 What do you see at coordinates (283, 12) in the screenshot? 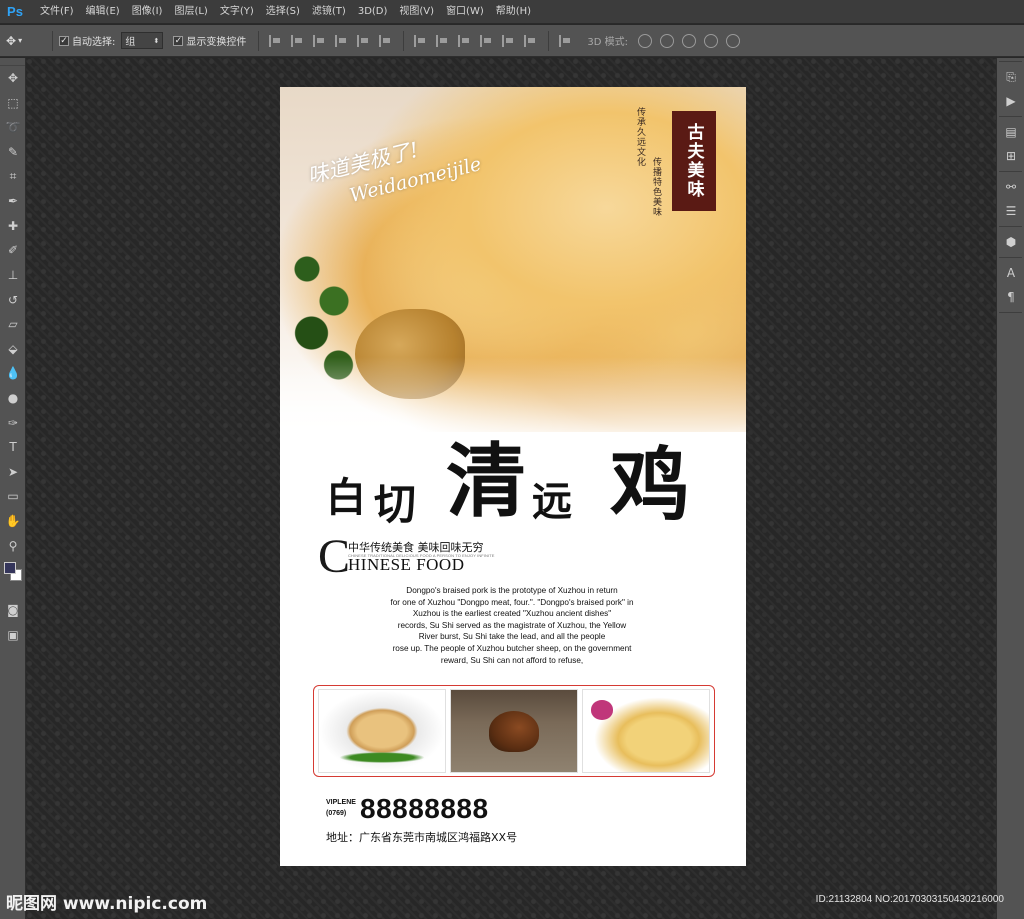
I see `menu-select: 选择(S)` at bounding box center [283, 12].